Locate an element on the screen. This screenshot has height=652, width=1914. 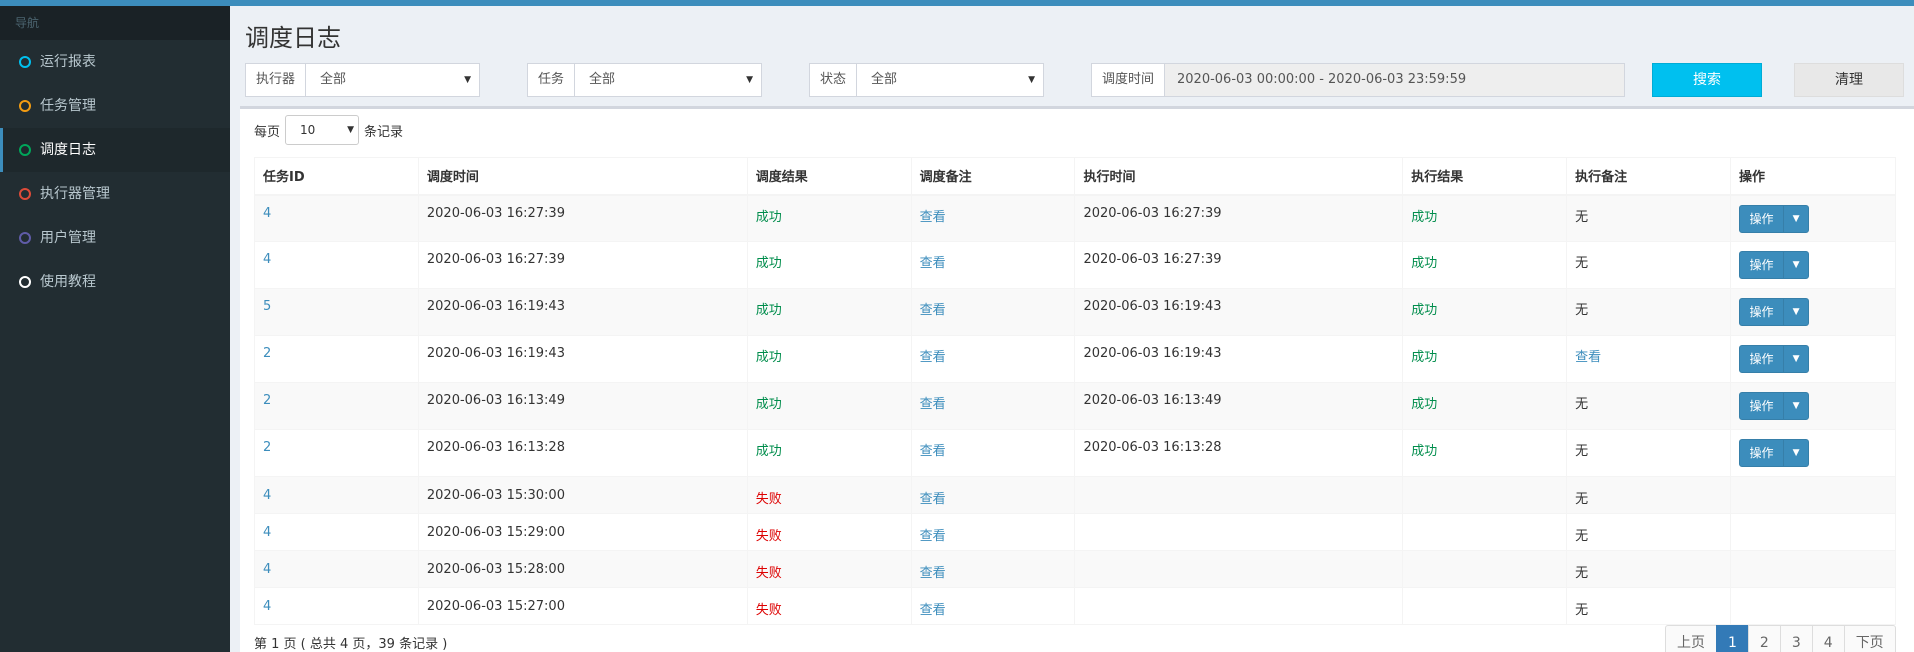
table-cell: 无 is located at coordinates (1649, 453).